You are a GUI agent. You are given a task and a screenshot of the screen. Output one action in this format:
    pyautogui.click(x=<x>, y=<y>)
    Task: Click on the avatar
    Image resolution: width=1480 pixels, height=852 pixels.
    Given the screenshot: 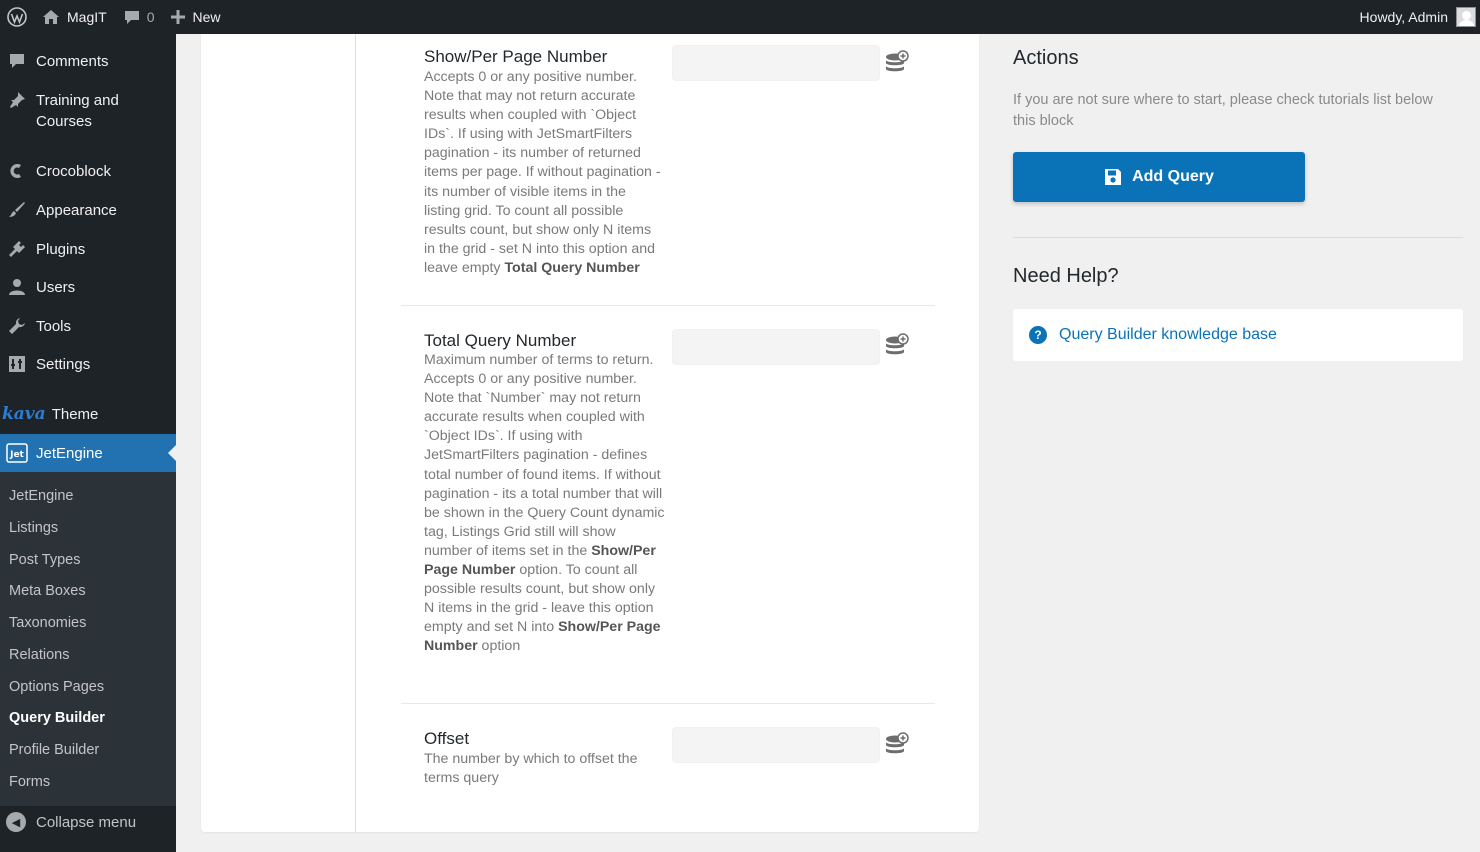 What is the action you would take?
    pyautogui.click(x=1466, y=17)
    